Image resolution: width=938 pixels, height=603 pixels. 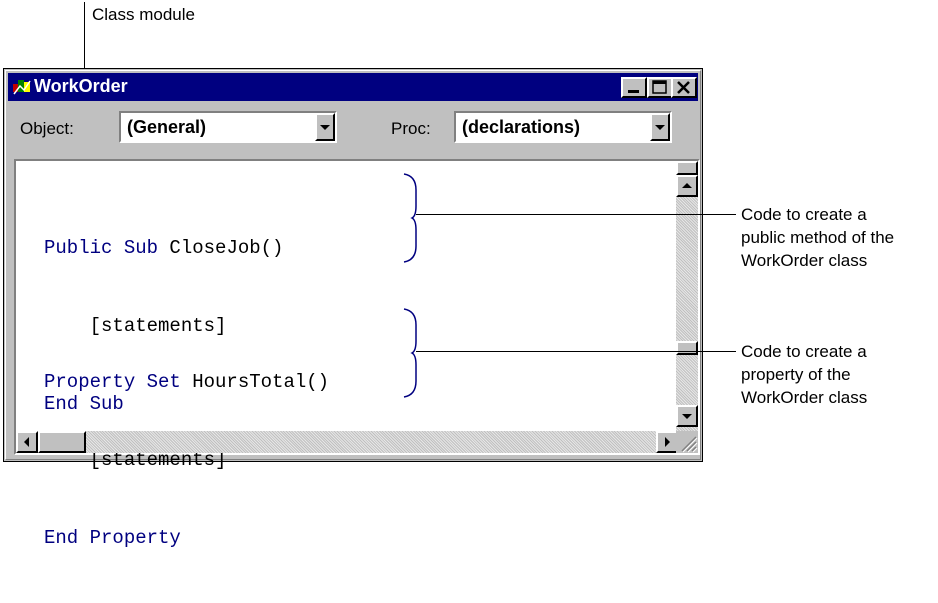 What do you see at coordinates (347, 442) in the screenshot?
I see `horizontal-scrollbar` at bounding box center [347, 442].